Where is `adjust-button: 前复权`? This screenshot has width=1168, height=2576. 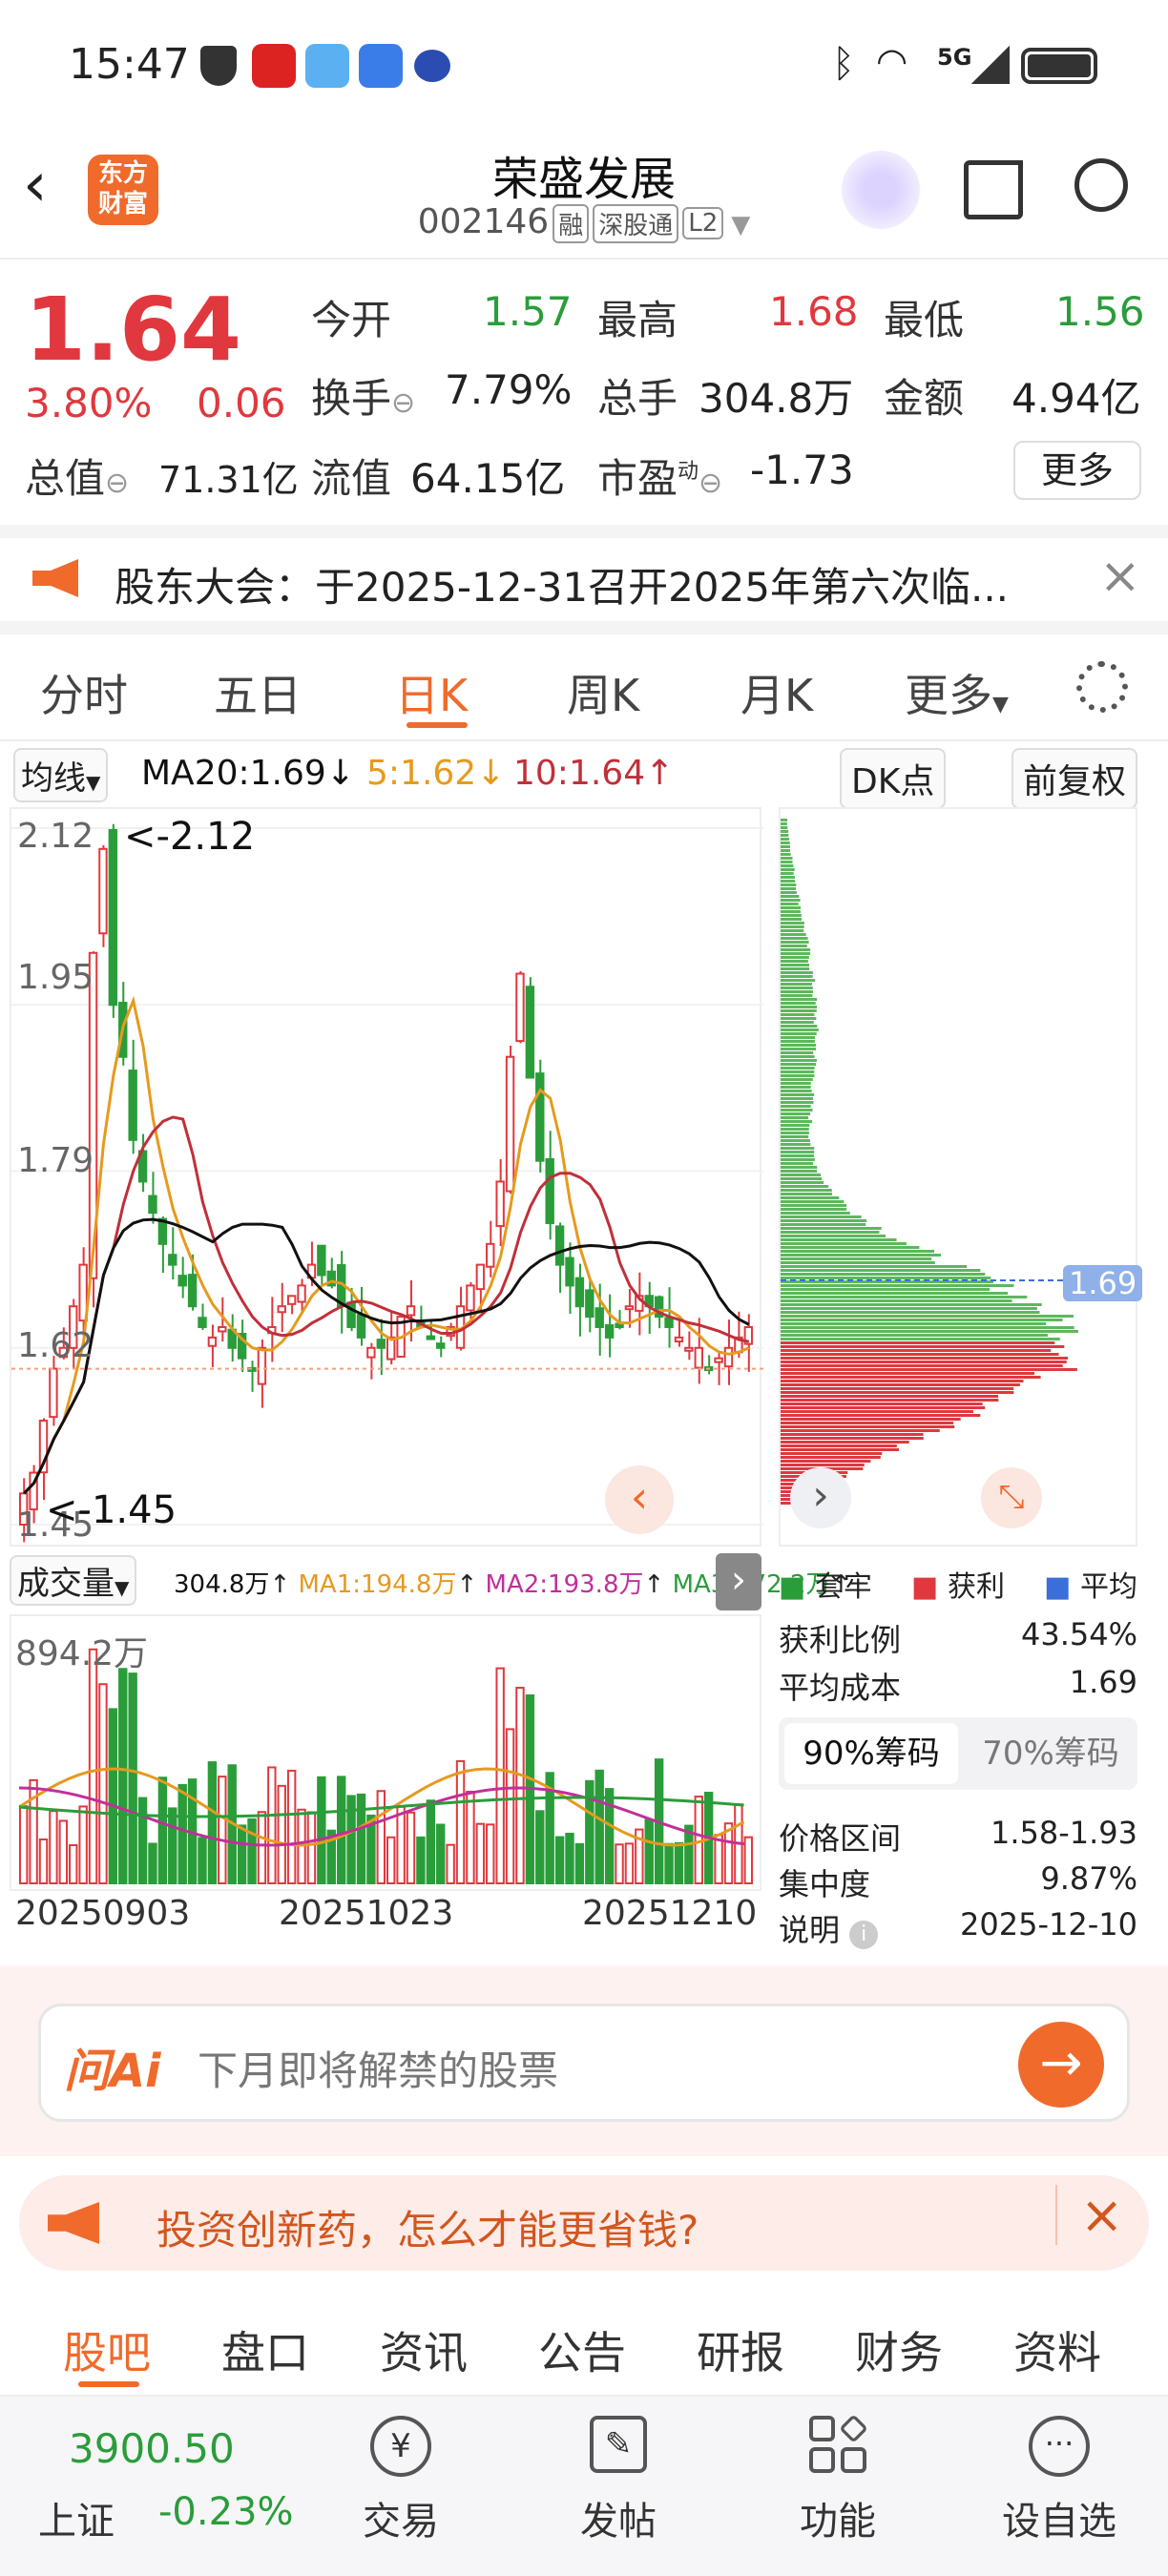 adjust-button: 前复权 is located at coordinates (1075, 778).